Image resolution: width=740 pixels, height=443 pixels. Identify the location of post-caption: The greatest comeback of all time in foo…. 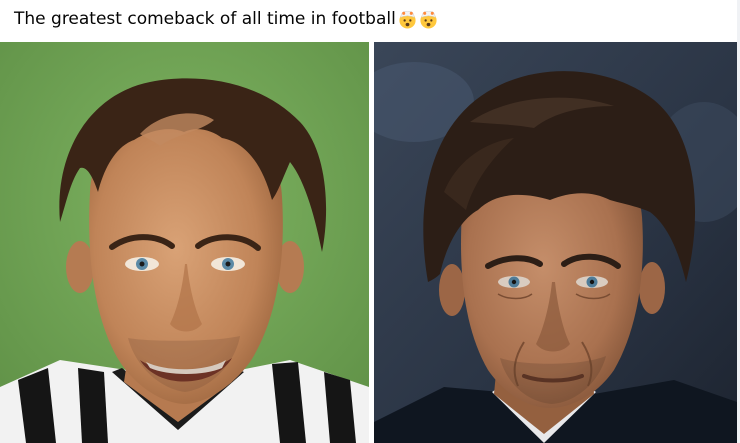
(226, 19).